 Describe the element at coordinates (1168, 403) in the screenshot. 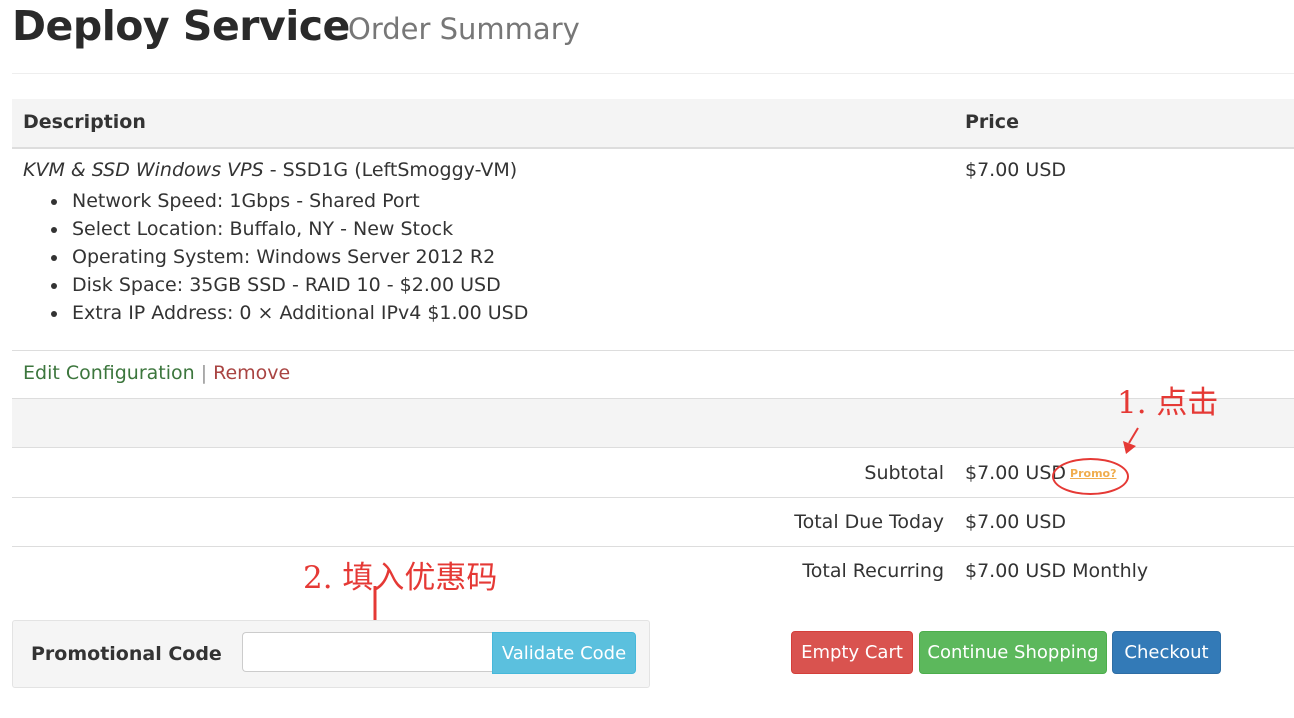

I see `annotation-step-1: 1. 点击` at that location.